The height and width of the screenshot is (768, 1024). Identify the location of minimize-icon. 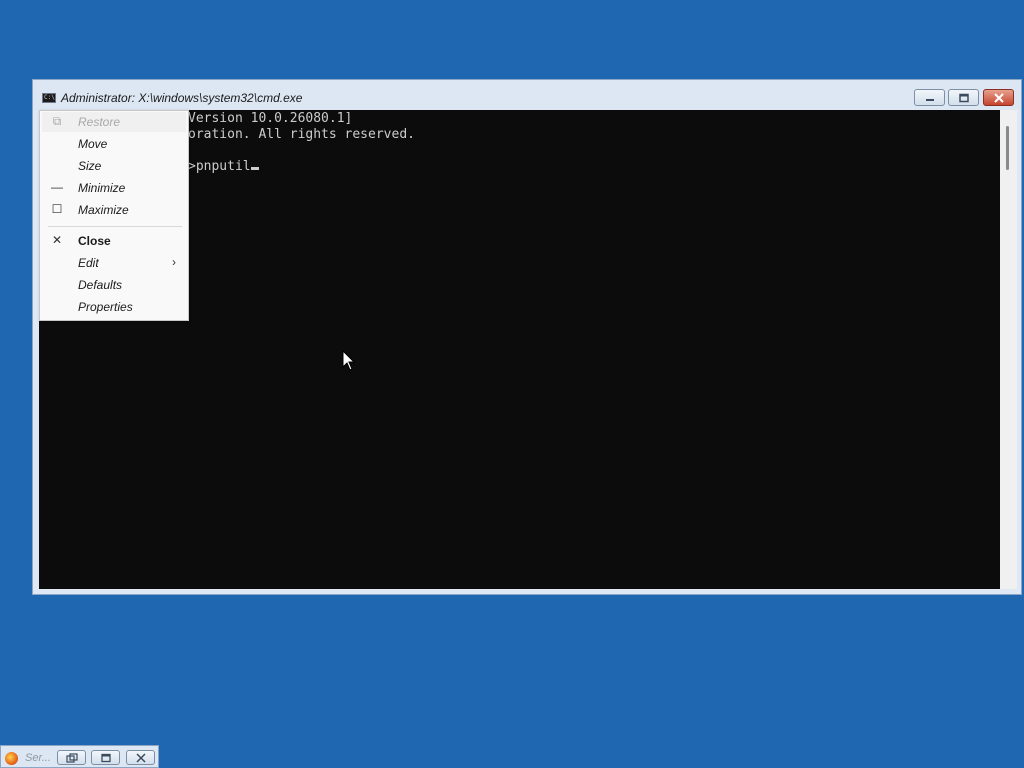
(929, 99).